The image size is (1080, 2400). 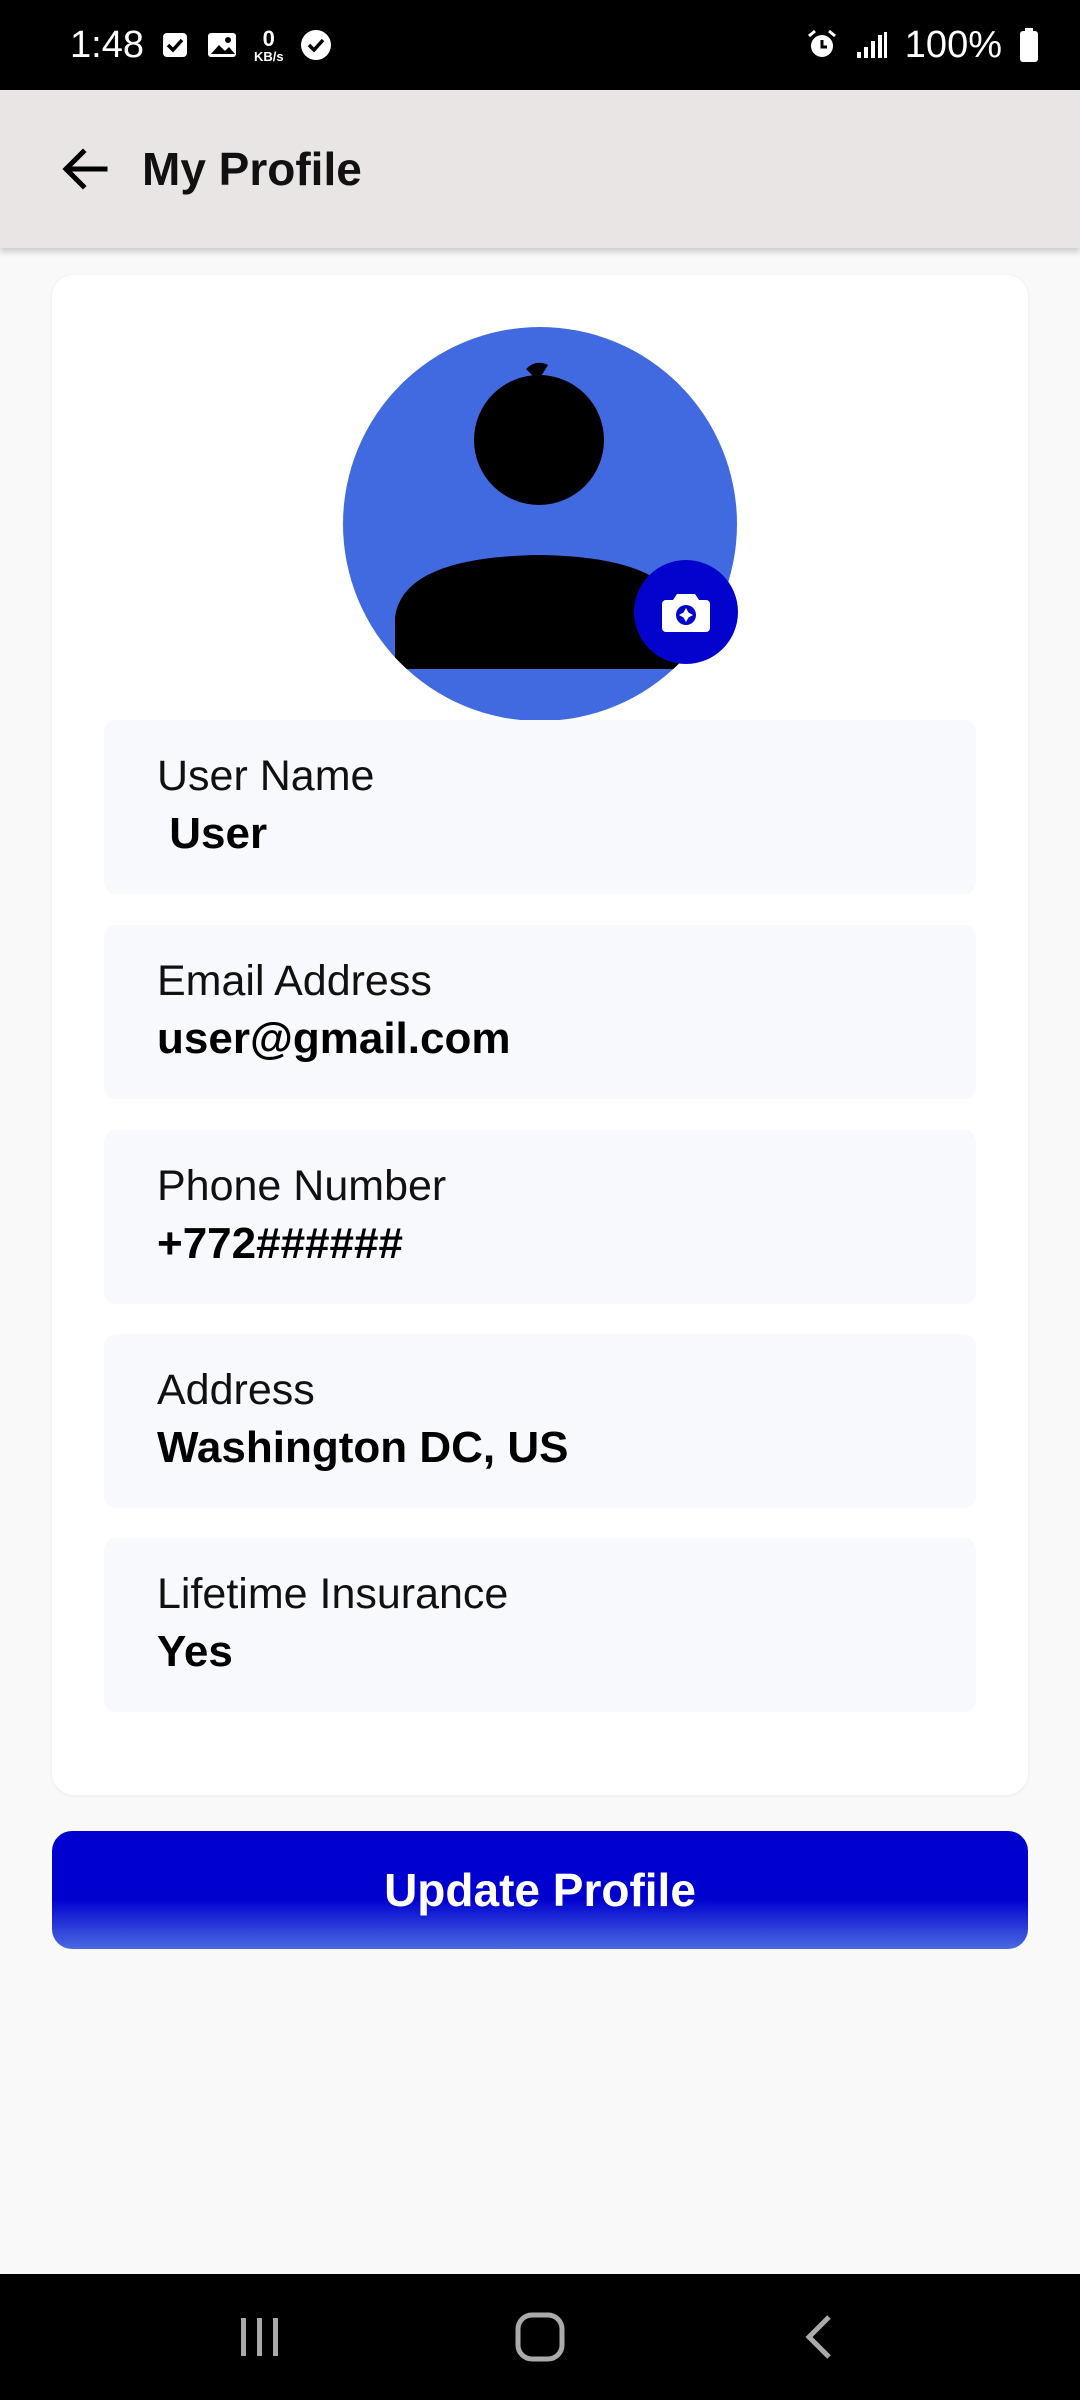 I want to click on page-title: My Profile, so click(x=252, y=169).